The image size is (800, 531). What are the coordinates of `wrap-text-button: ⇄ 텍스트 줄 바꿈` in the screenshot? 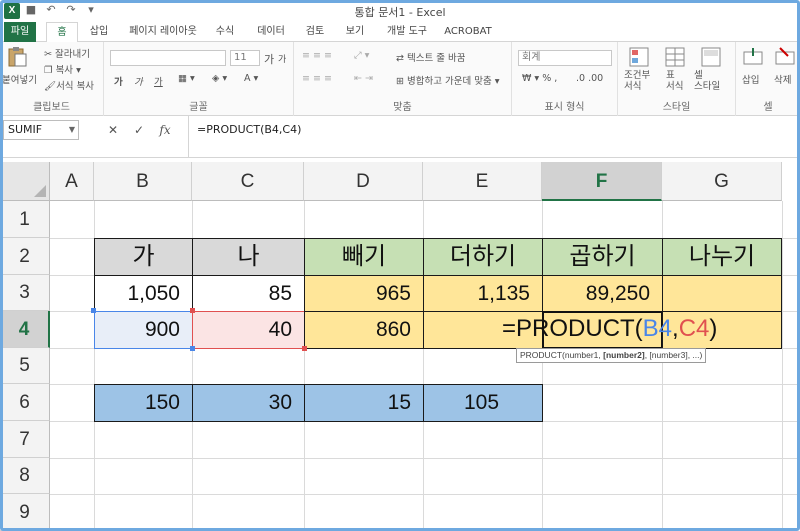 It's located at (430, 57).